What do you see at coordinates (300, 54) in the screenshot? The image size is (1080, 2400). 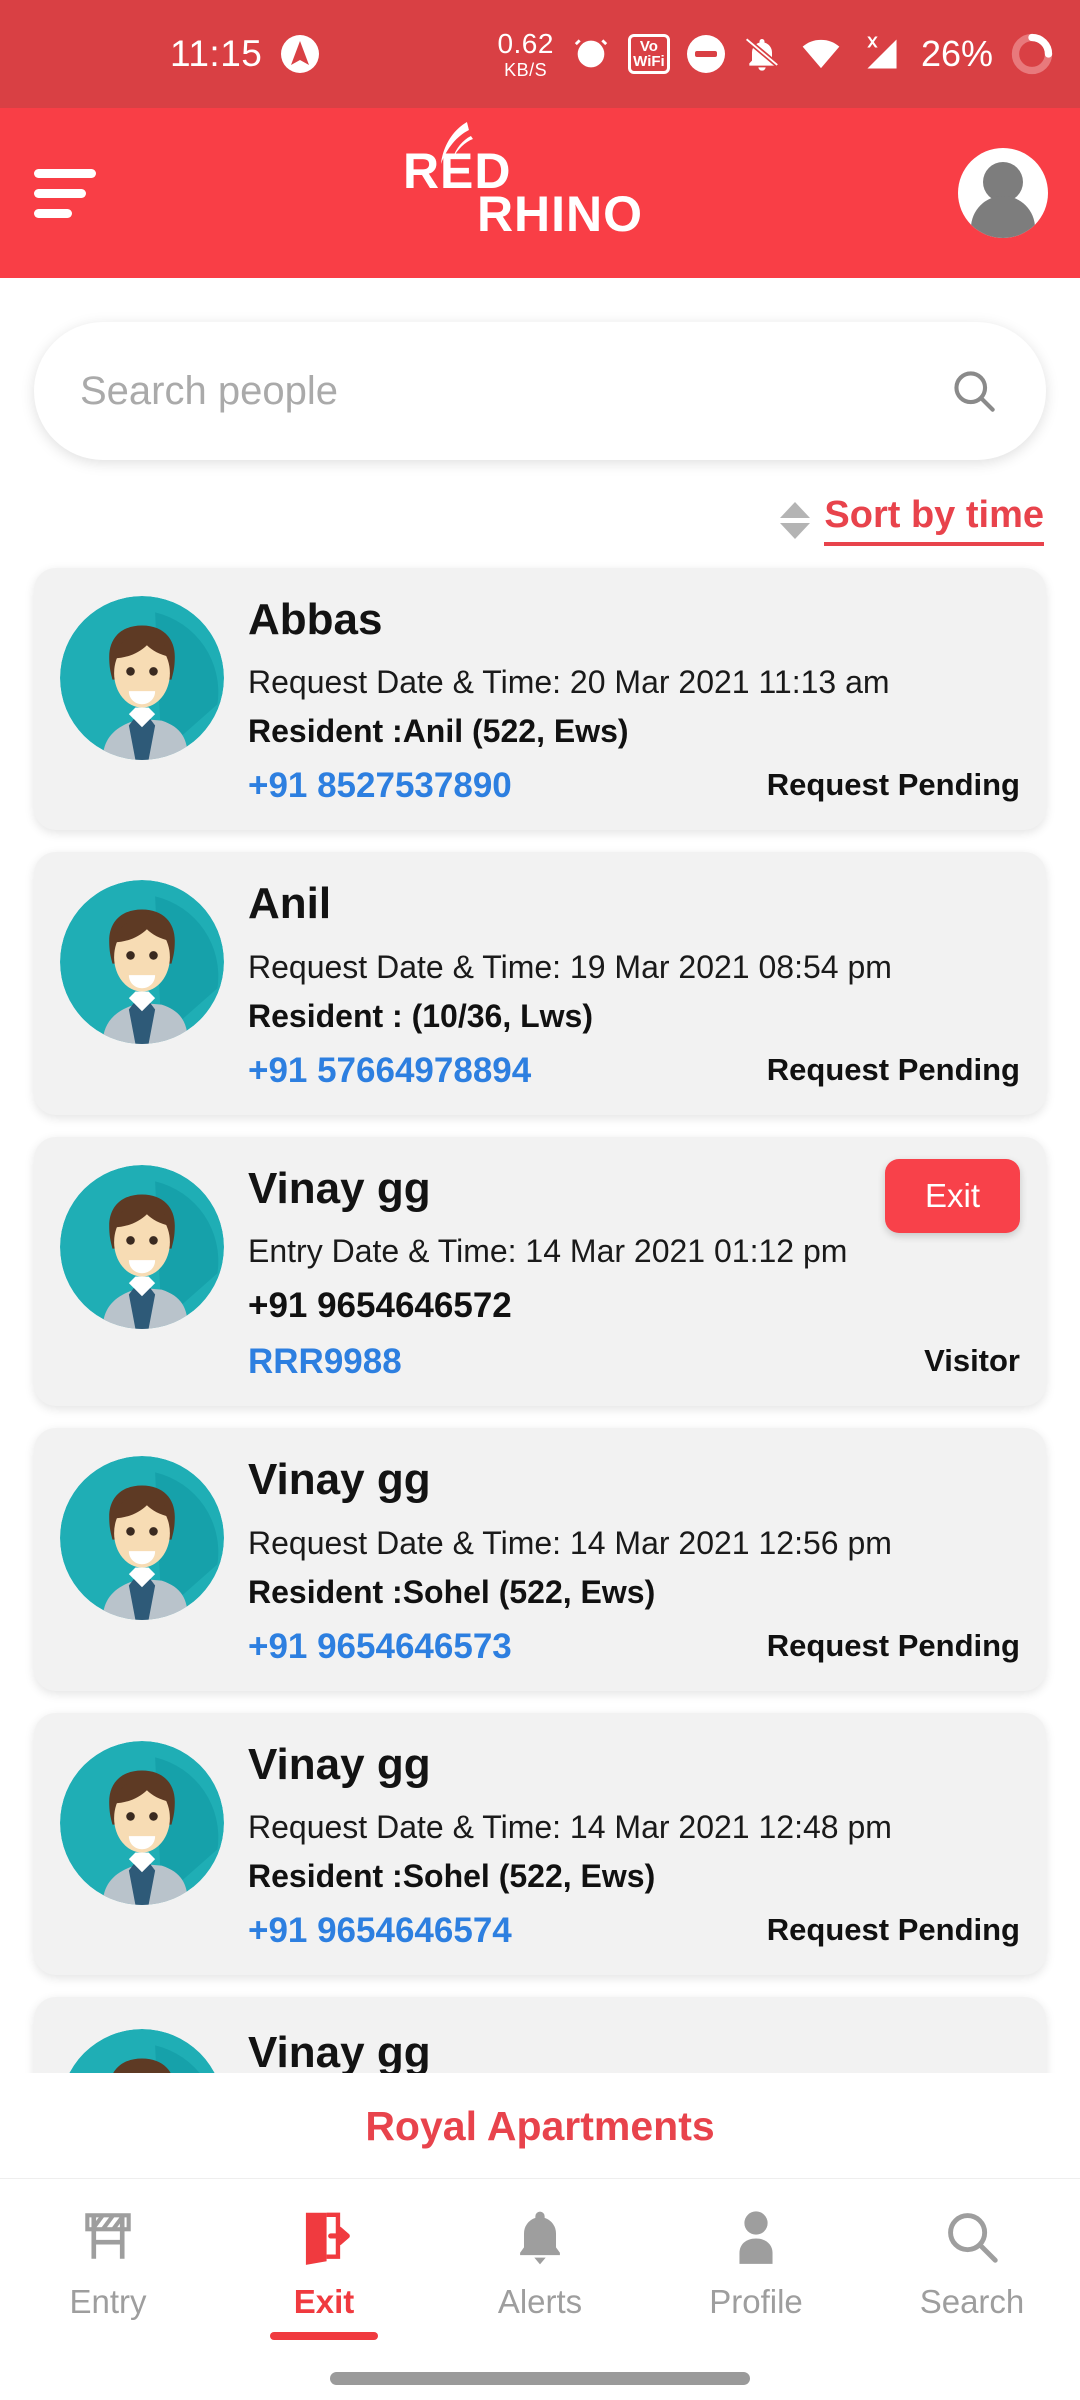 I see `adaway-icon` at bounding box center [300, 54].